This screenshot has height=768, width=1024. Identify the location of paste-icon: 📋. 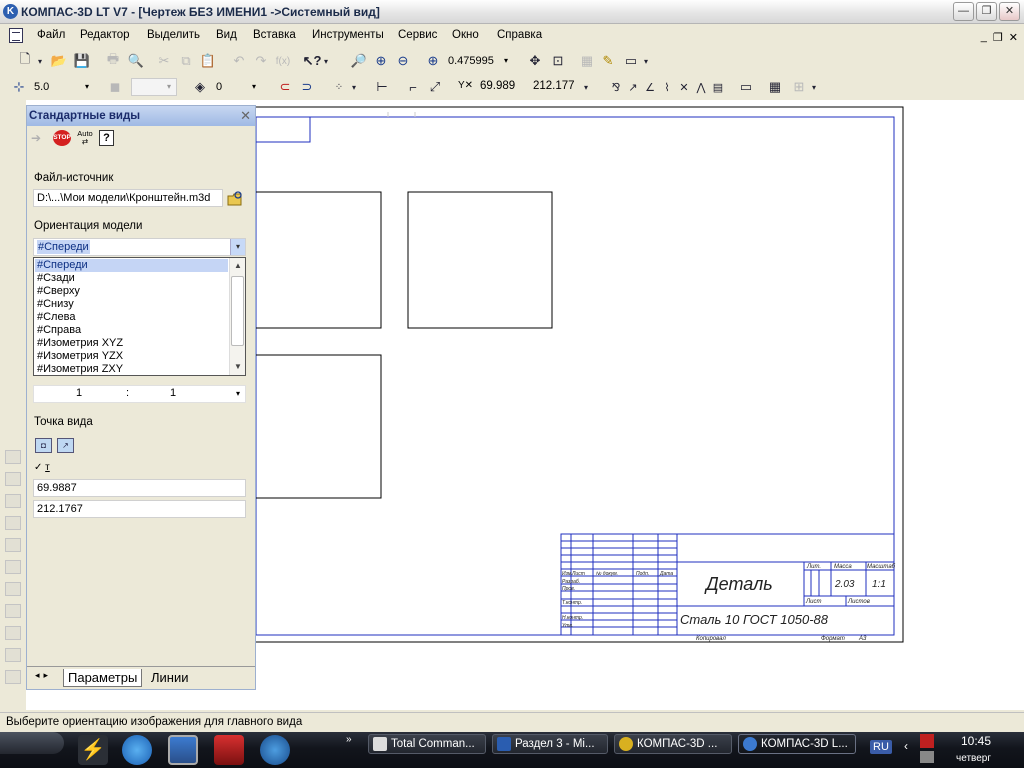
(208, 61).